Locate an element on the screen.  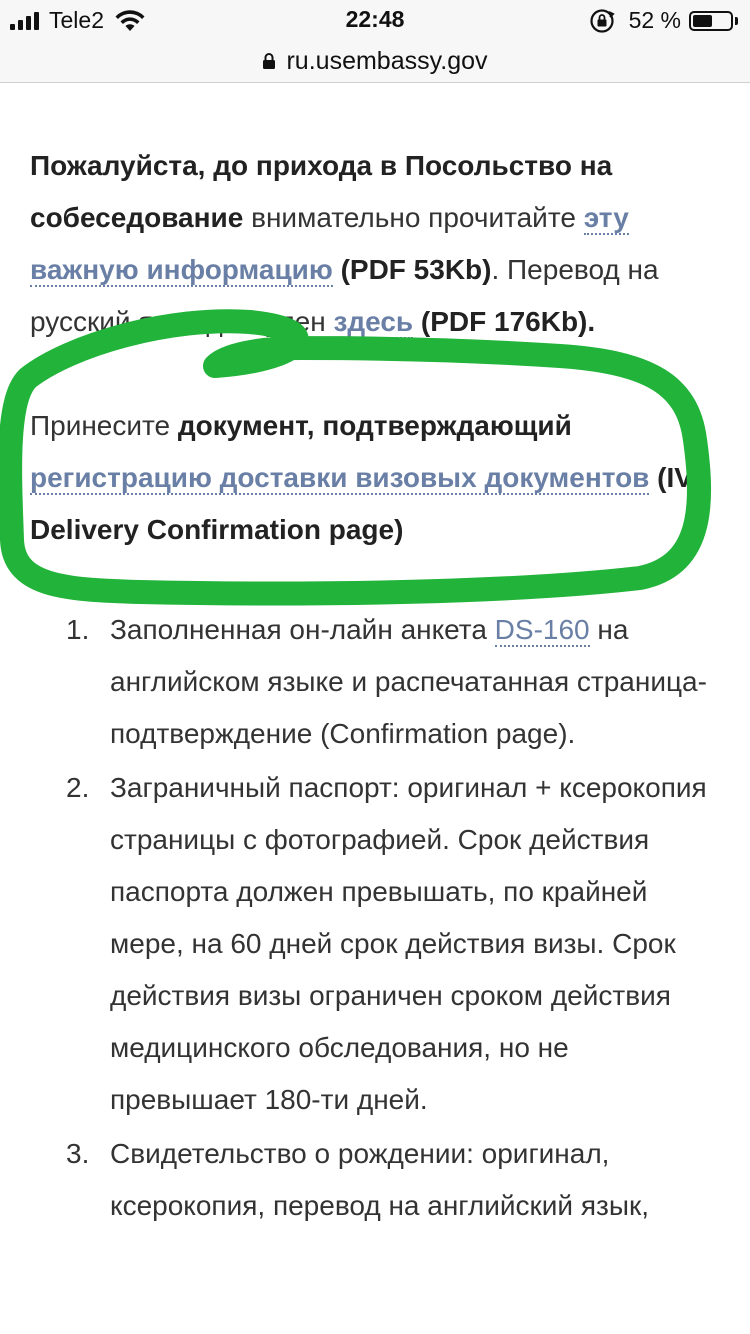
status-right: 52 % is located at coordinates (663, 20).